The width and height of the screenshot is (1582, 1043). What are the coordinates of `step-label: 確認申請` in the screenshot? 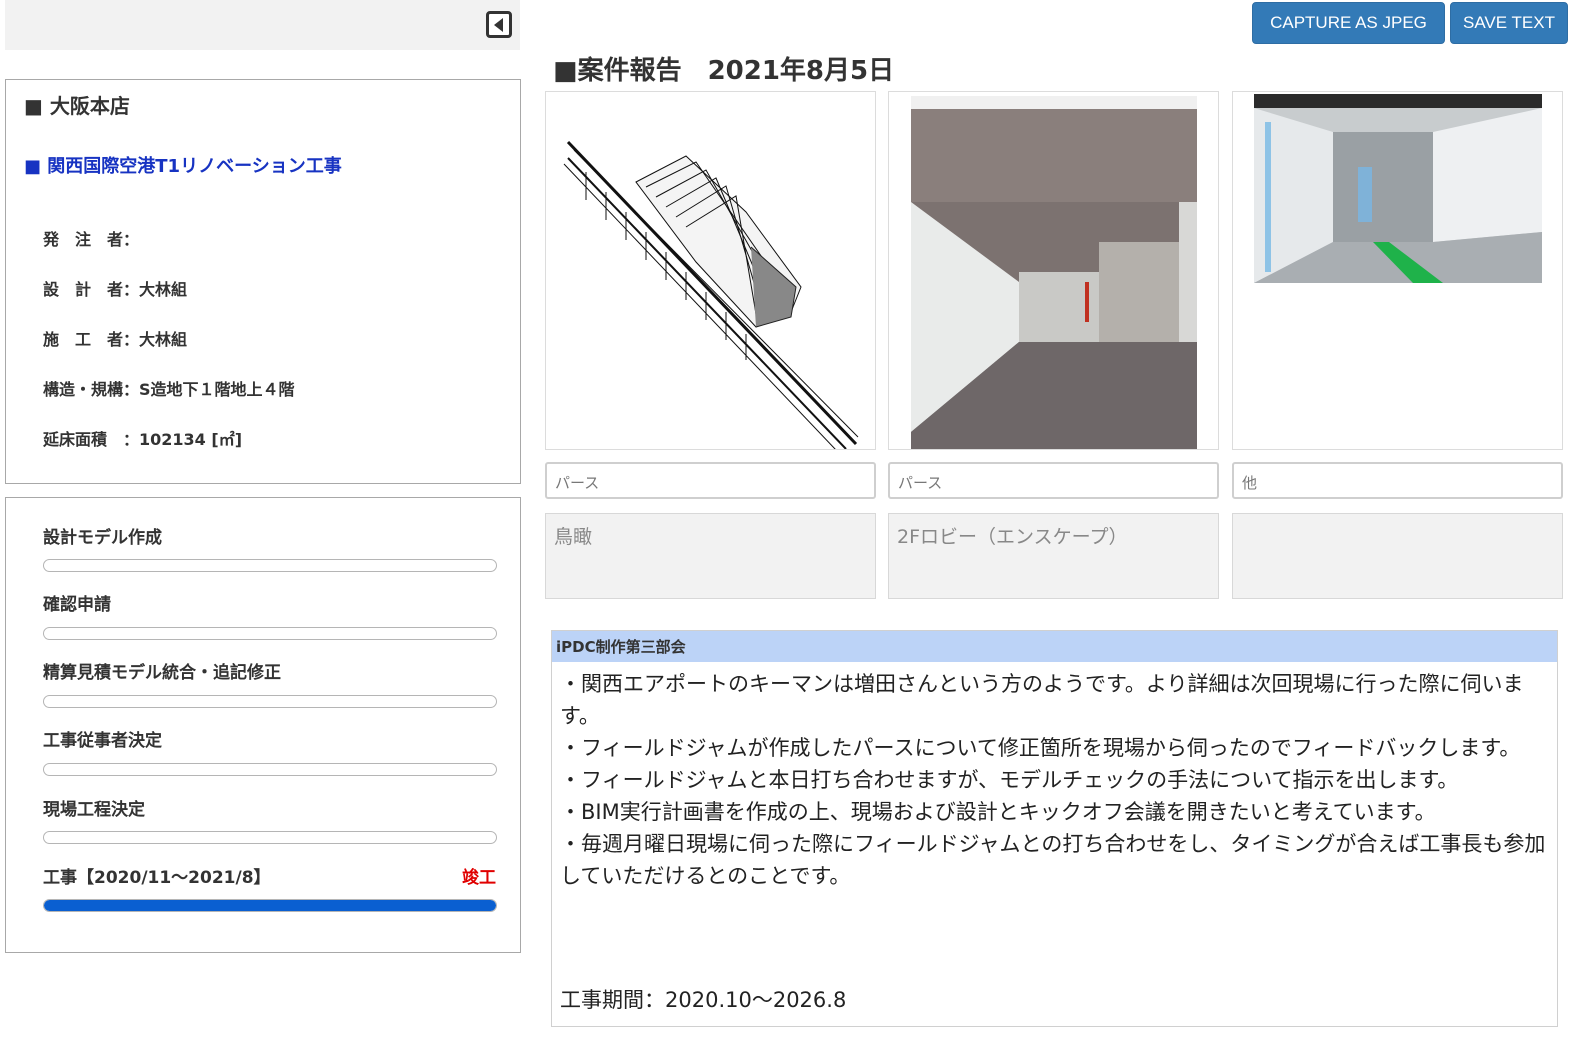 It's located at (77, 605).